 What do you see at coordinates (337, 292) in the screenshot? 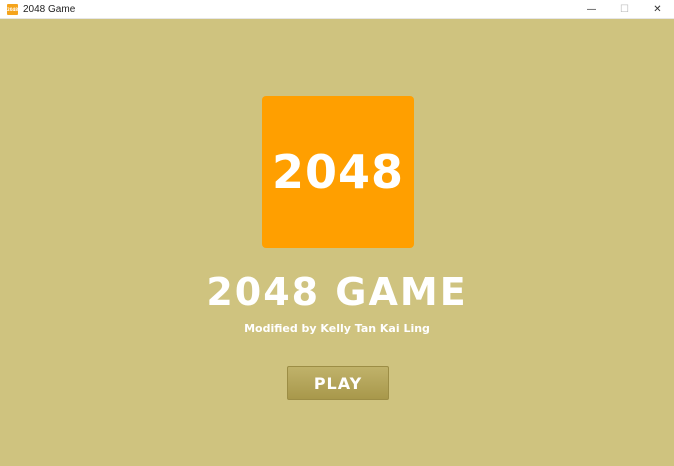
I see `game-title: 2048 GAME` at bounding box center [337, 292].